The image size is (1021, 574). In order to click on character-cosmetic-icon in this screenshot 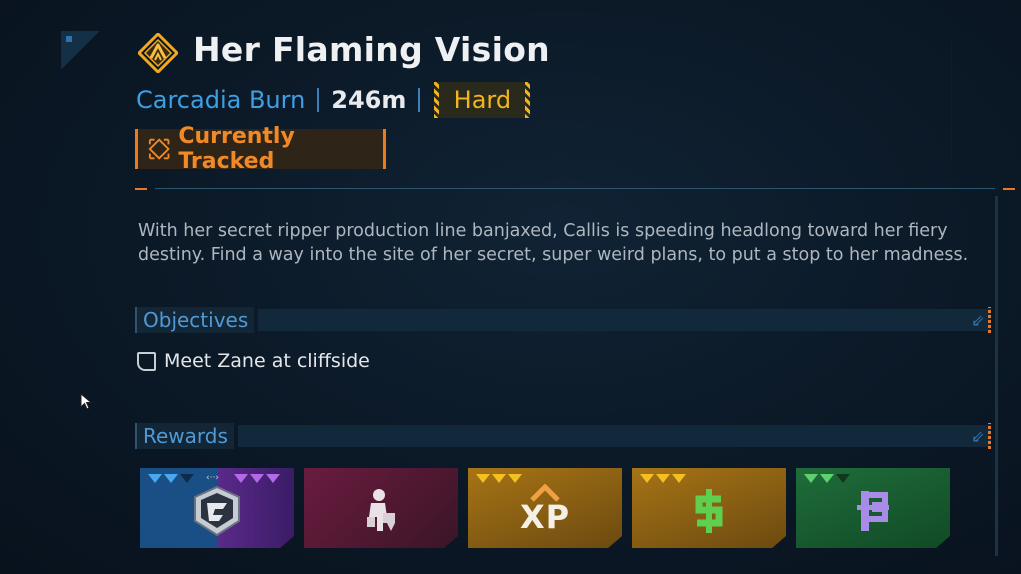, I will do `click(381, 510)`.